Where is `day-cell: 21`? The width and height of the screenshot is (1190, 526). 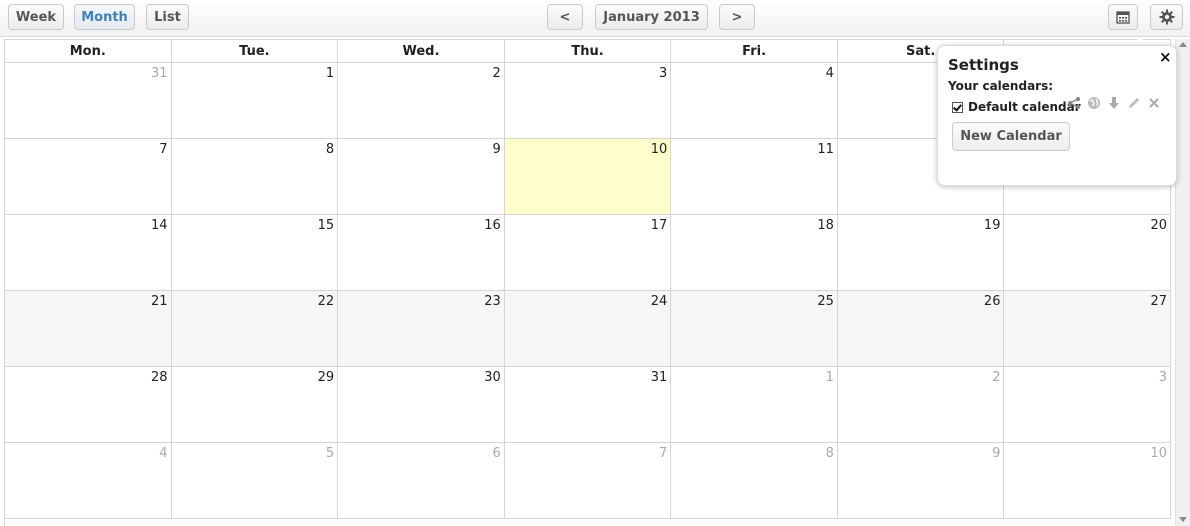
day-cell: 21 is located at coordinates (88, 328).